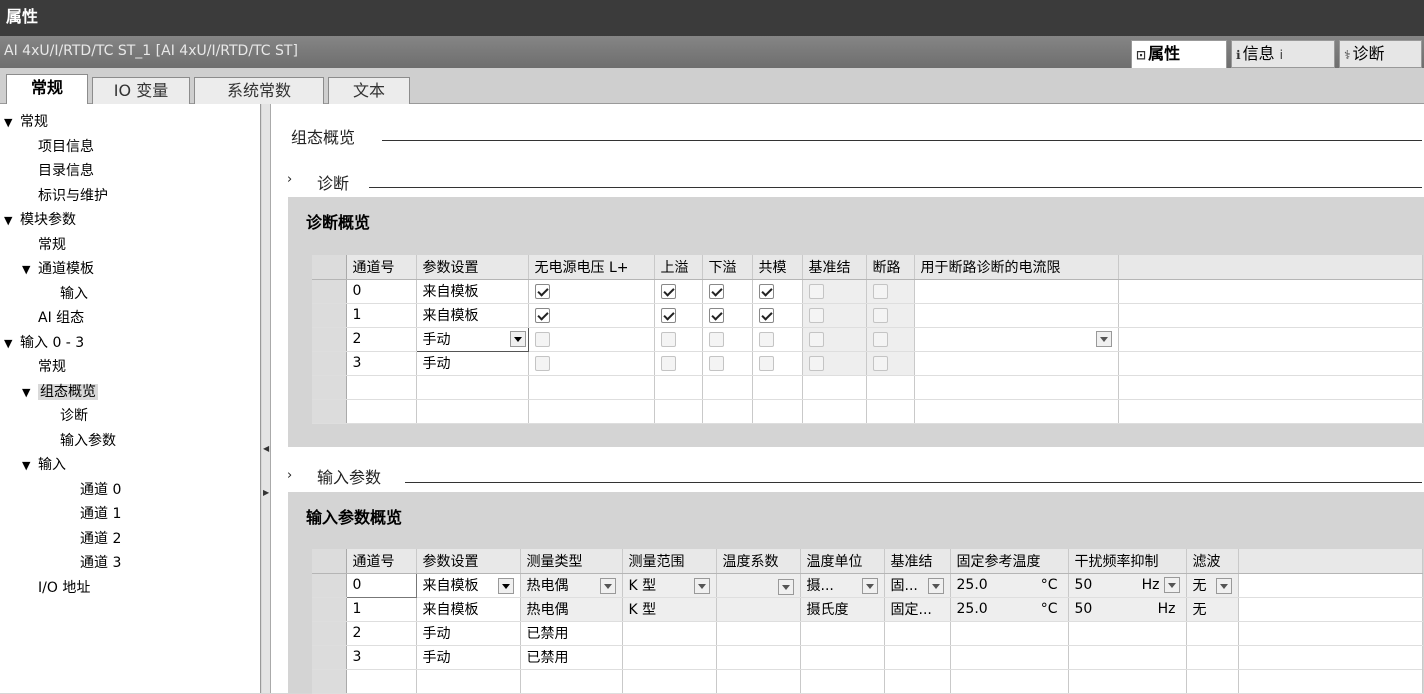  Describe the element at coordinates (73, 196) in the screenshot. I see `tree-item: 标识与维护` at that location.